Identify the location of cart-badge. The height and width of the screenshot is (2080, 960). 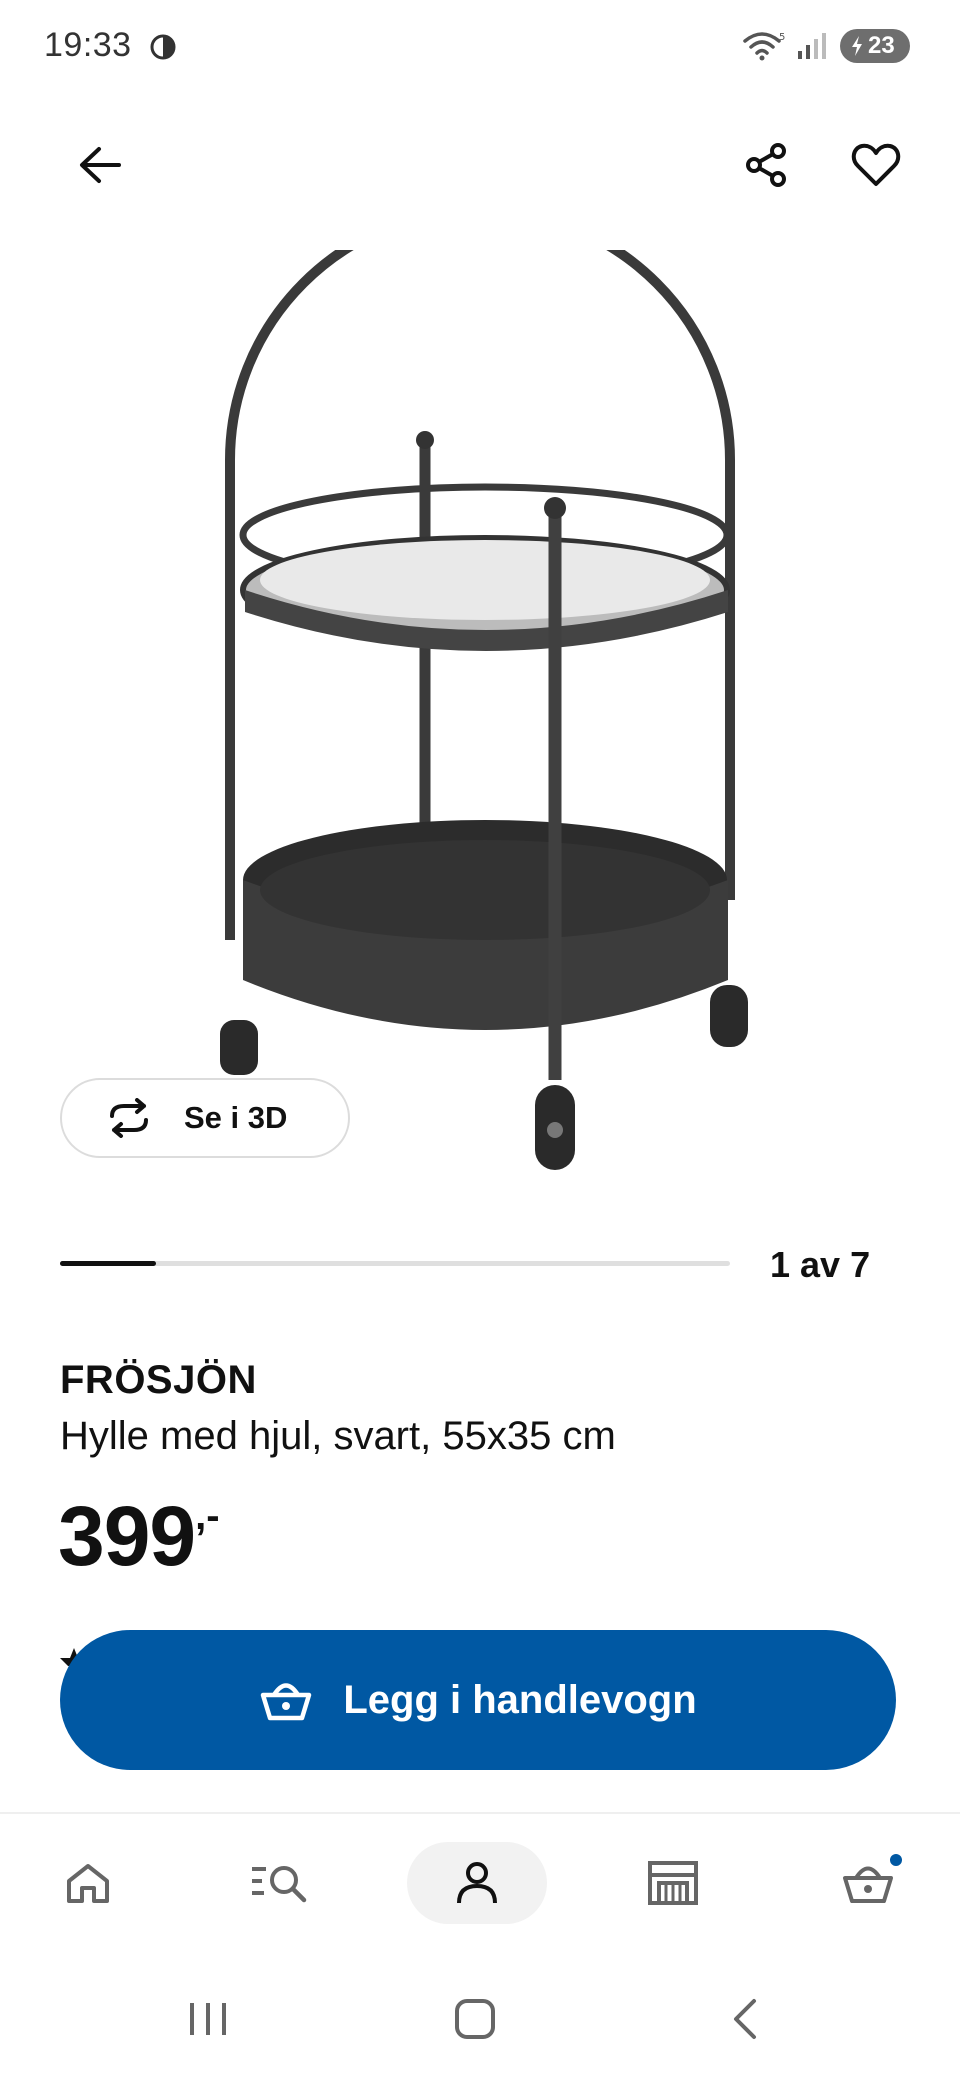
(896, 1860).